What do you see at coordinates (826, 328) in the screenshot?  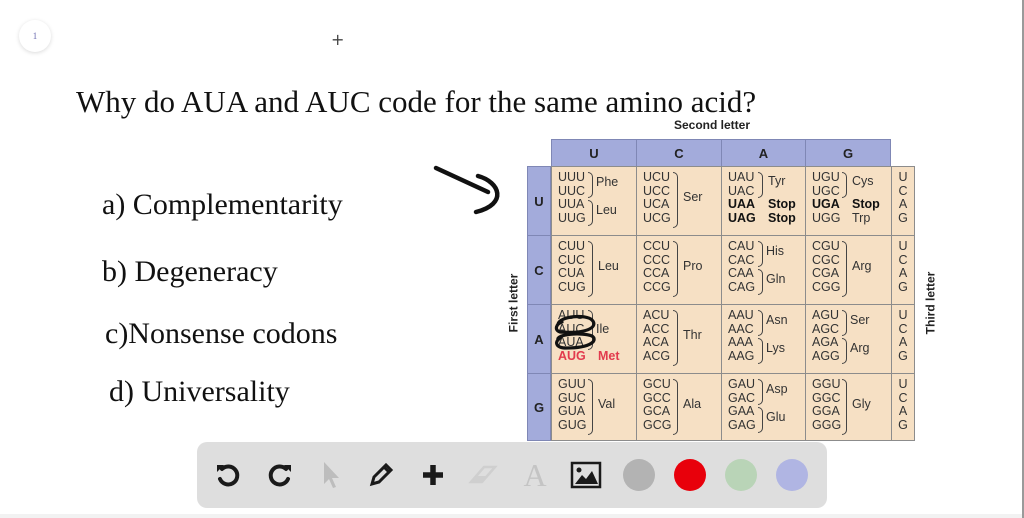 I see `codon: AGC` at bounding box center [826, 328].